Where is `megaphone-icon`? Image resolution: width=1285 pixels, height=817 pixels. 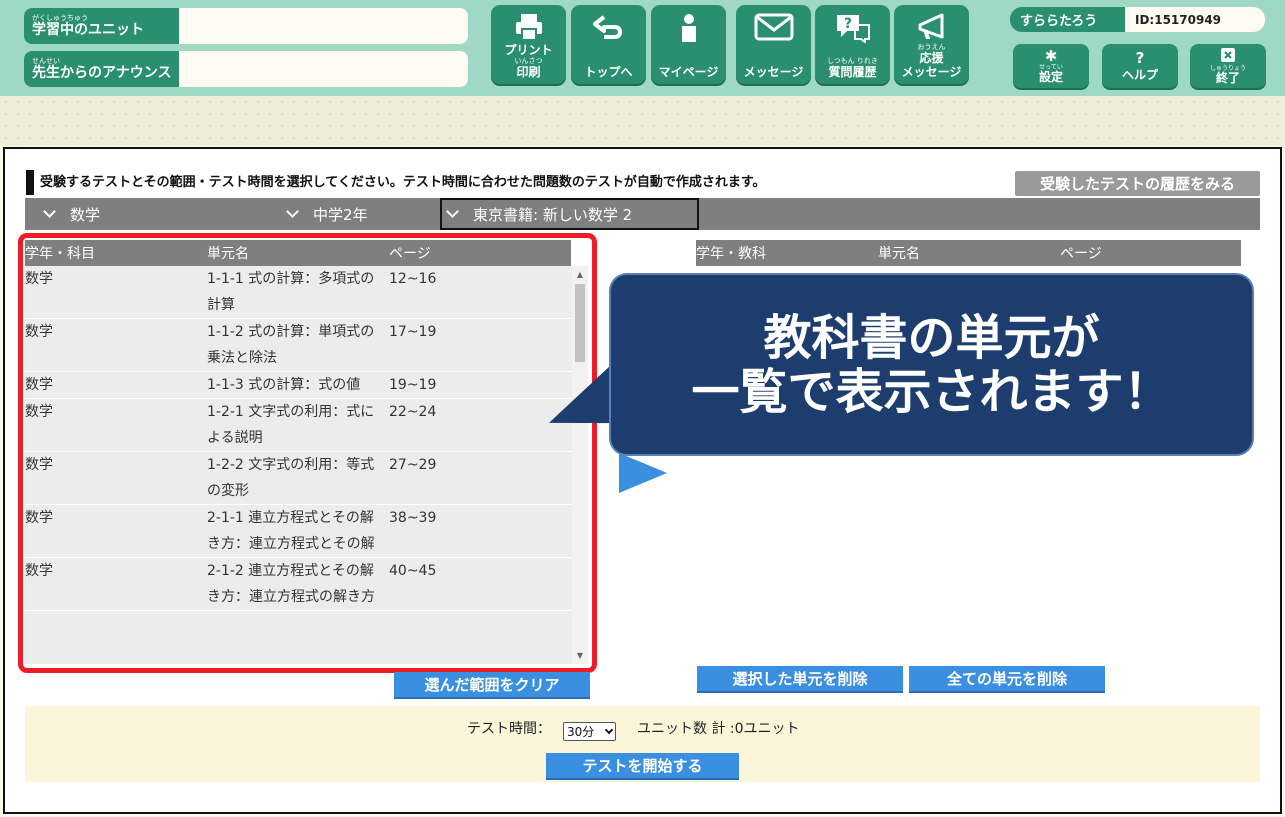 megaphone-icon is located at coordinates (931, 31).